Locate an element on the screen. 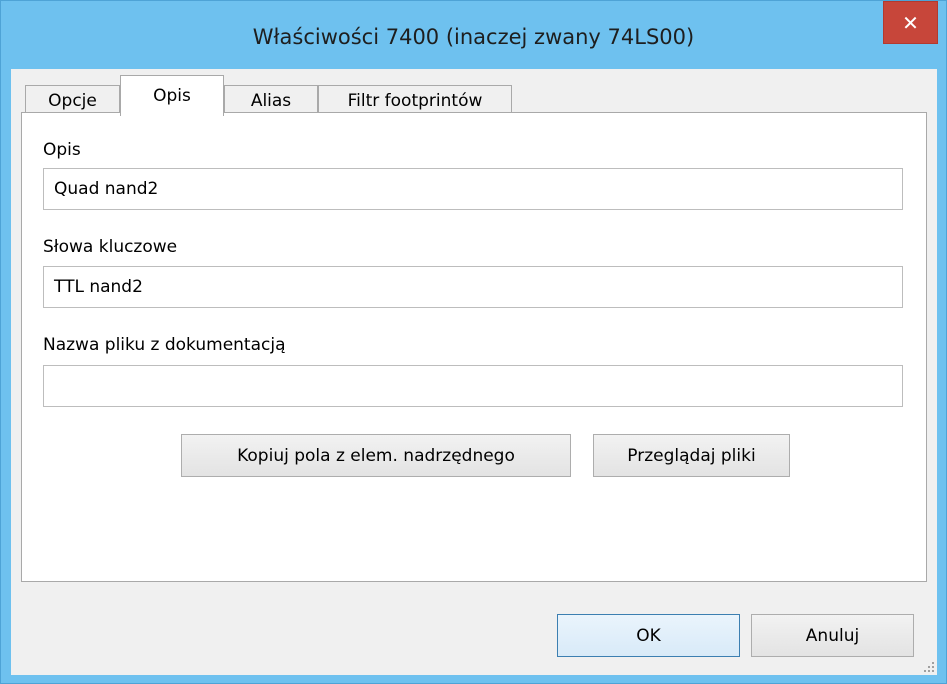  tab-alias: Alias is located at coordinates (271, 100).